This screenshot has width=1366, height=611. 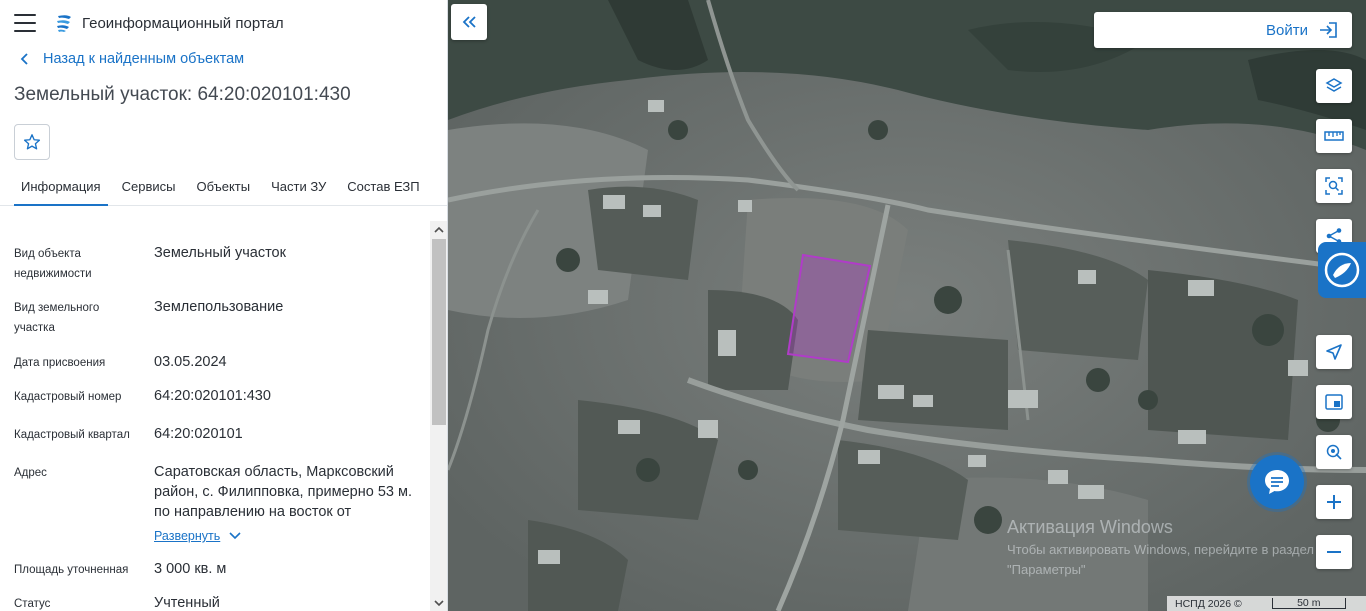 I want to click on details-scrollbar, so click(x=438, y=416).